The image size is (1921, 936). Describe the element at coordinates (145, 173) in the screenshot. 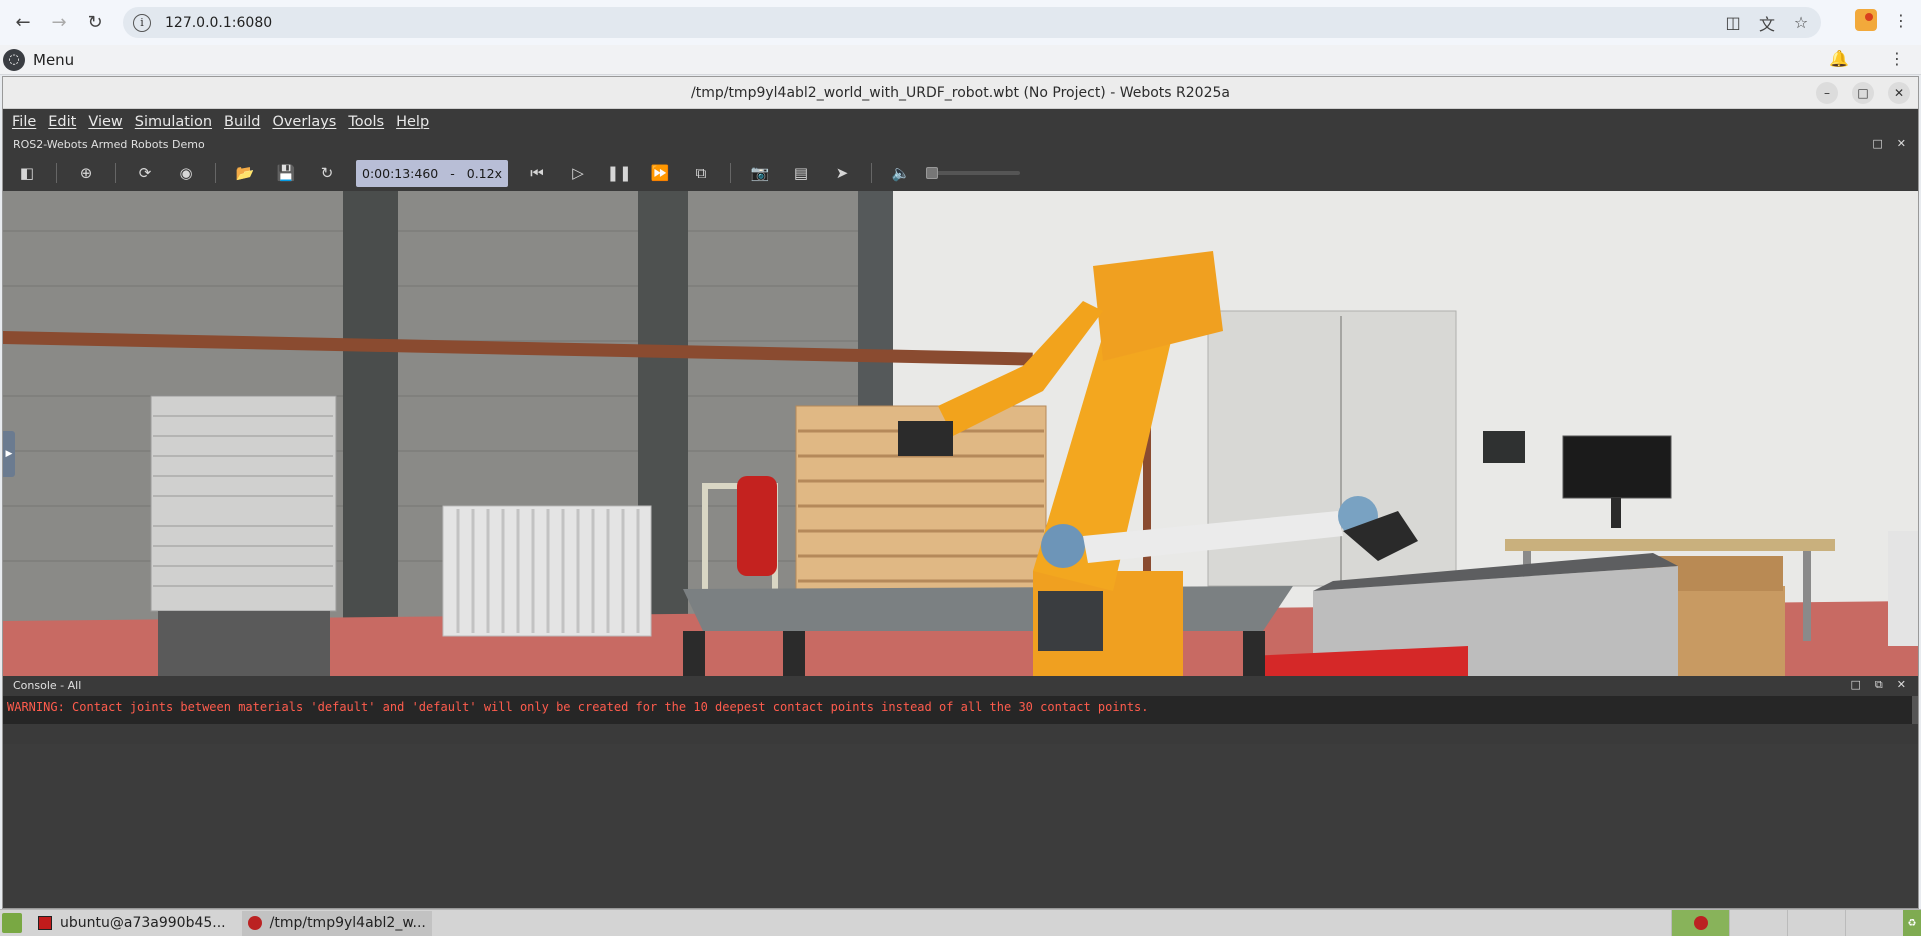

I see `restore-viewpoint-icon: ⟳` at that location.